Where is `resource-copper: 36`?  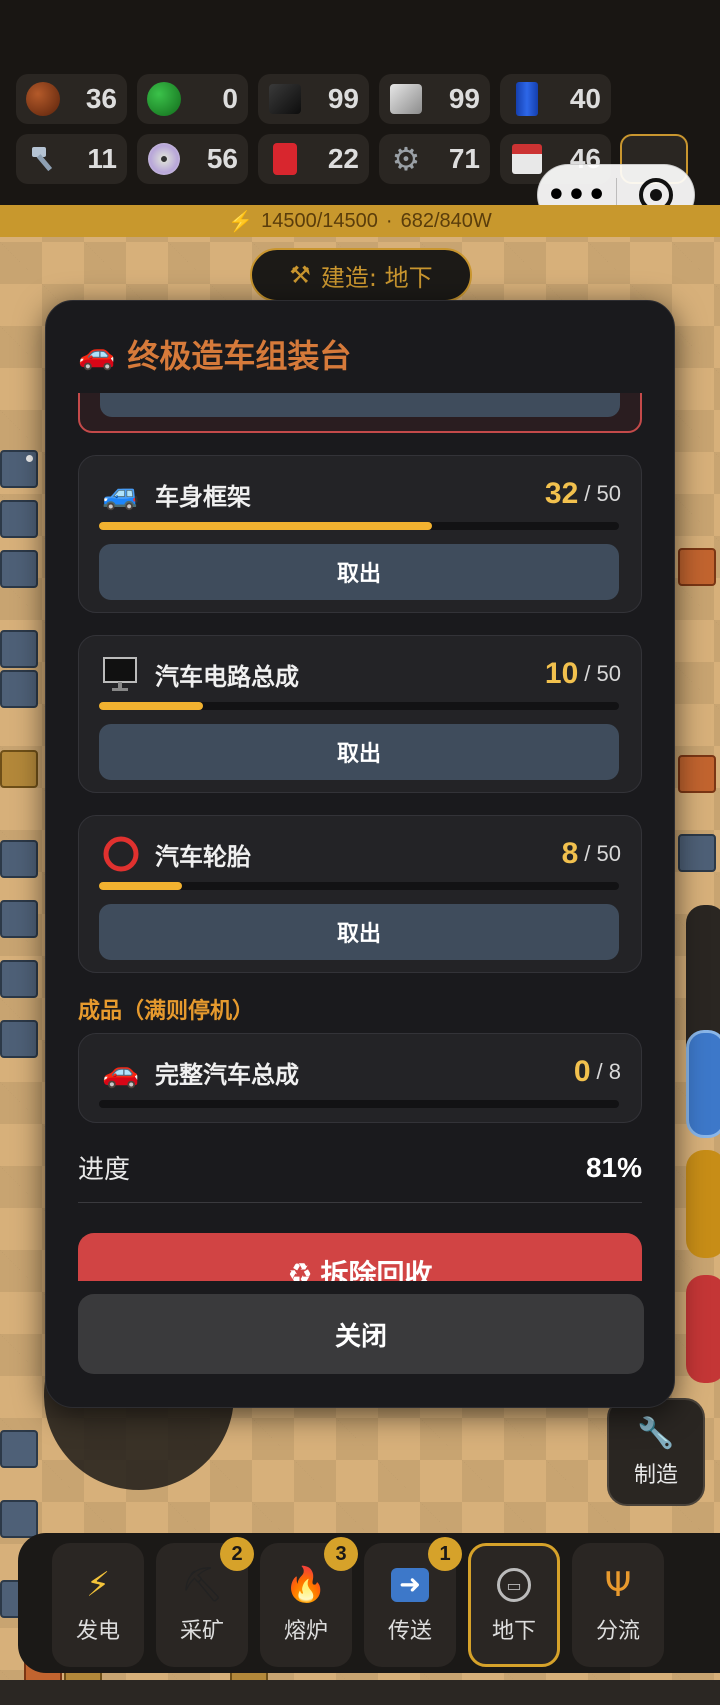 resource-copper: 36 is located at coordinates (71, 99).